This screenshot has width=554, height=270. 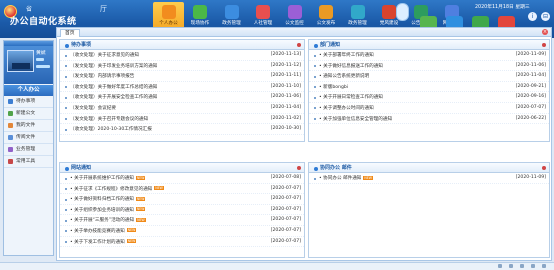 I want to click on list-item-title: （收文处理）关于做好年度工作总结的通知, so click(x=113, y=87).